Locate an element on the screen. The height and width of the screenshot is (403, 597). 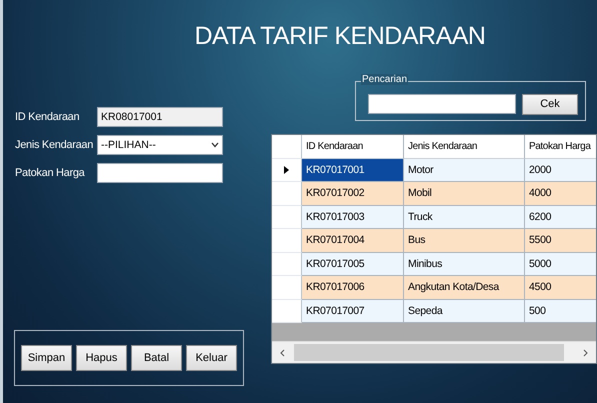
action-button: Batal is located at coordinates (156, 358).